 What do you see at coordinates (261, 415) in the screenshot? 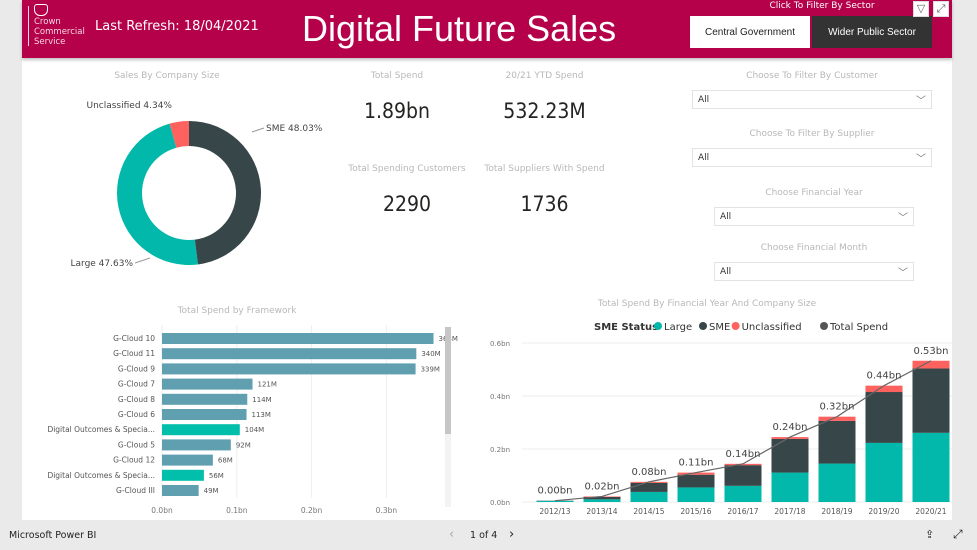
I see `framework-data-label: 113M` at bounding box center [261, 415].